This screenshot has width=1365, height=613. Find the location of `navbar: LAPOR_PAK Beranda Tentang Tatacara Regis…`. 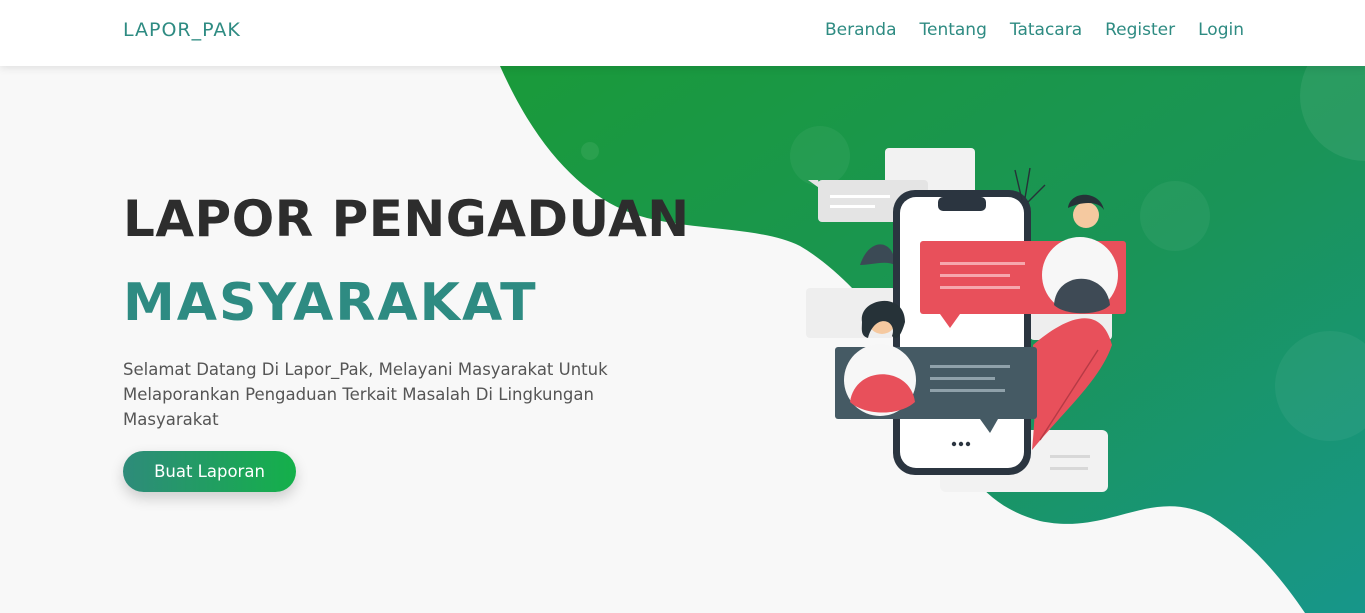

navbar: LAPOR_PAK Beranda Tentang Tatacara Regis… is located at coordinates (682, 33).